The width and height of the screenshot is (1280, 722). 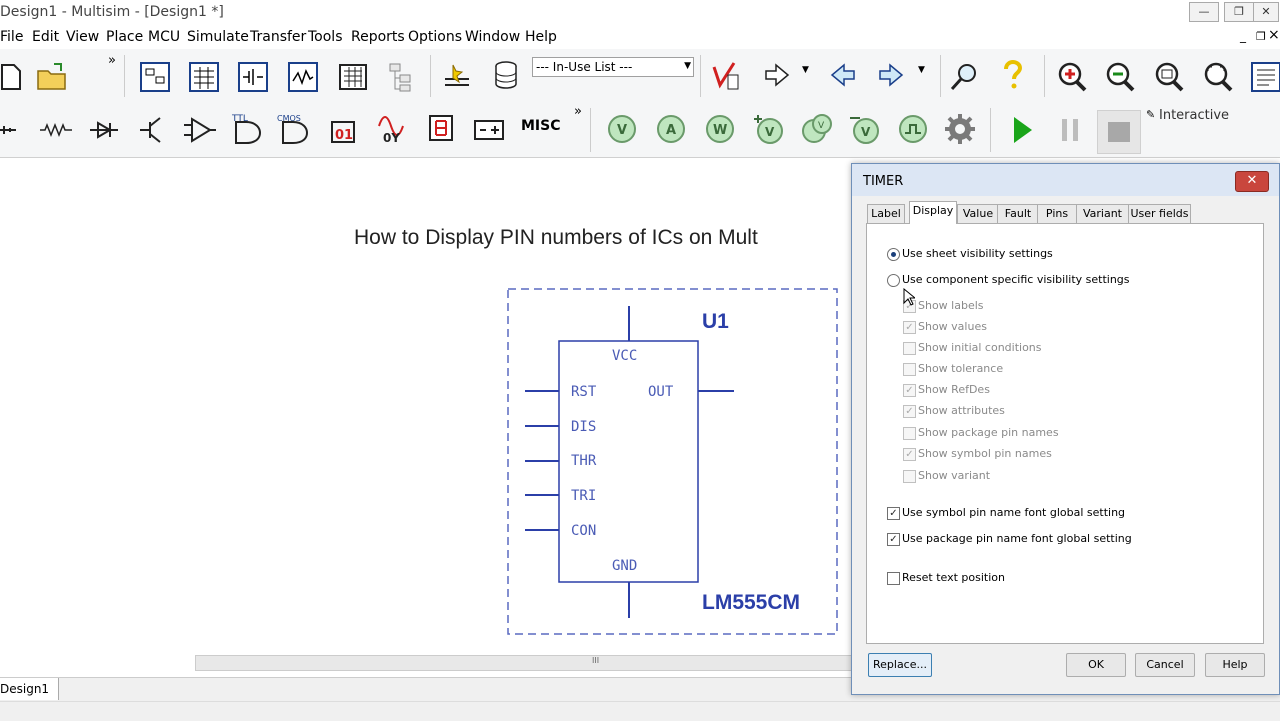 I want to click on dialog-close-button: ✕, so click(x=1252, y=181).